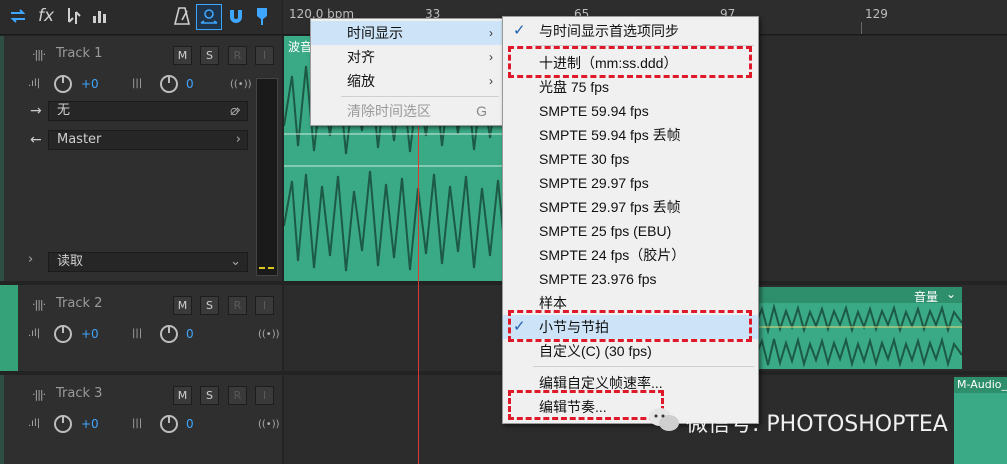  Describe the element at coordinates (630, 326) in the screenshot. I see `annotation-box-bars-beats` at that location.